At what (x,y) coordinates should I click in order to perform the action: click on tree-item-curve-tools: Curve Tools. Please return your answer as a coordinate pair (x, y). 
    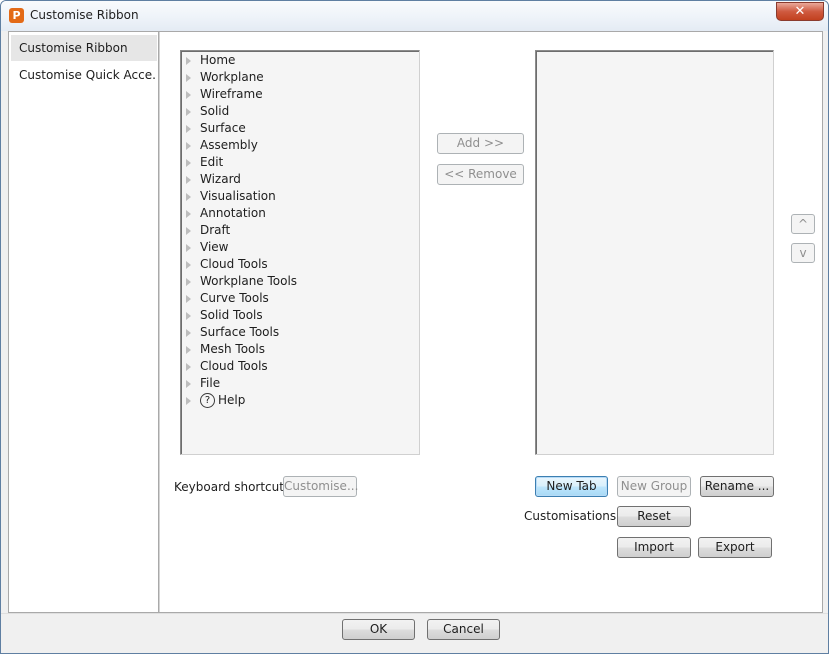
    Looking at the image, I should click on (227, 298).